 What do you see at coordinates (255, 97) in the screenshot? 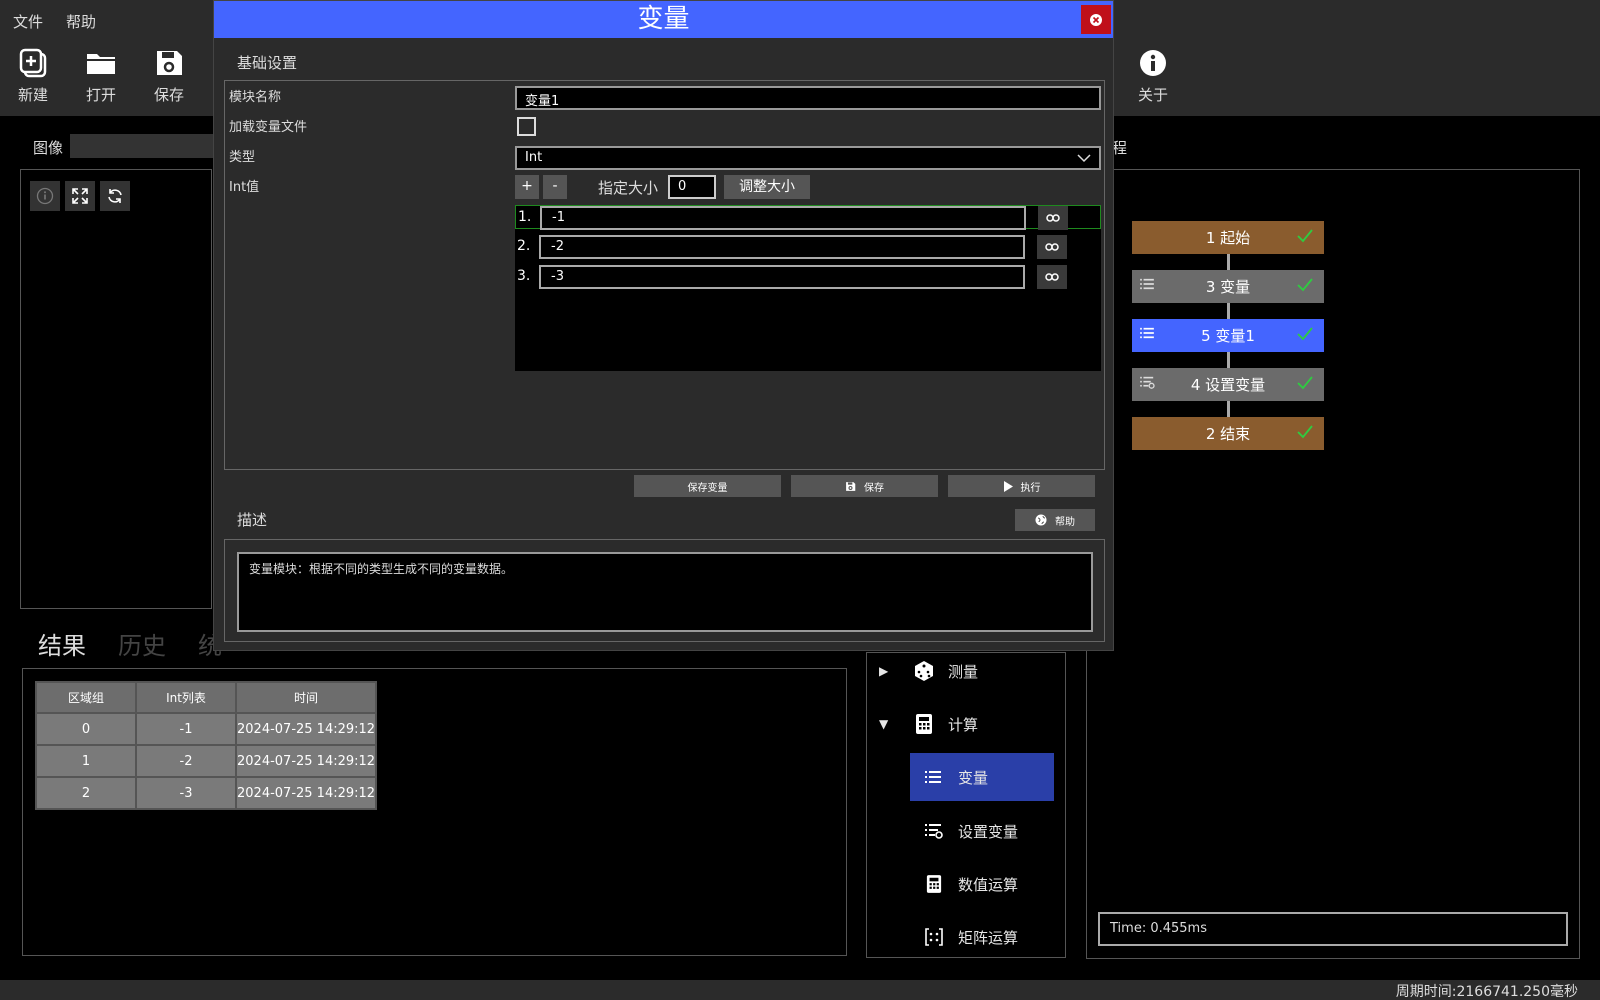
I see `module-name-label: 模块名称` at bounding box center [255, 97].